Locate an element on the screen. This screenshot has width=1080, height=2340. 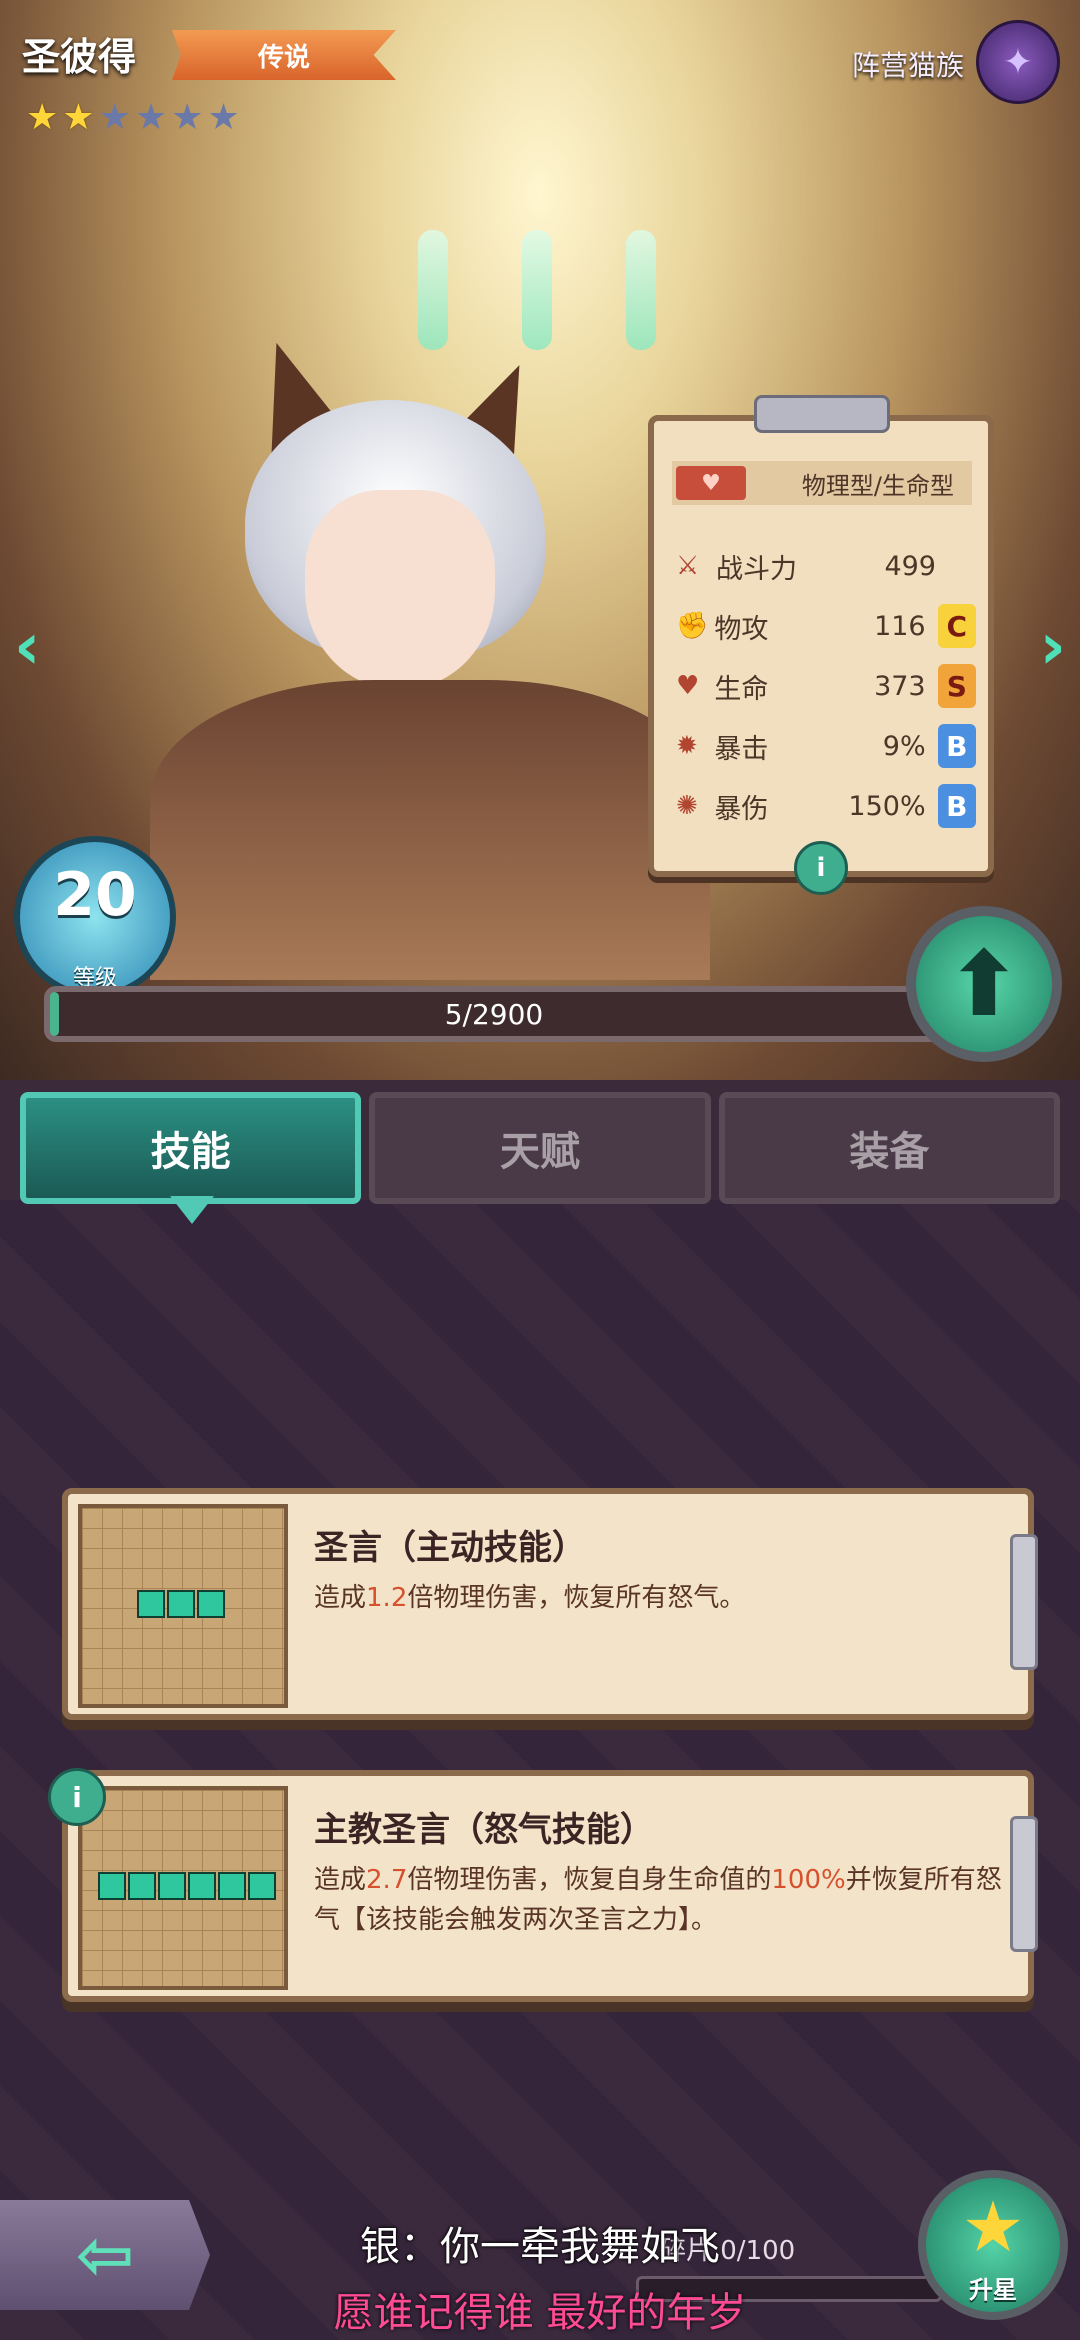
clipboard-clip is located at coordinates (822, 414).